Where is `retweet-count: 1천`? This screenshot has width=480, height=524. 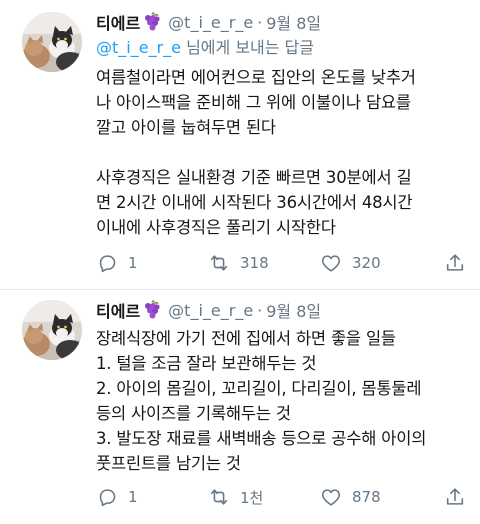 retweet-count: 1천 is located at coordinates (252, 497).